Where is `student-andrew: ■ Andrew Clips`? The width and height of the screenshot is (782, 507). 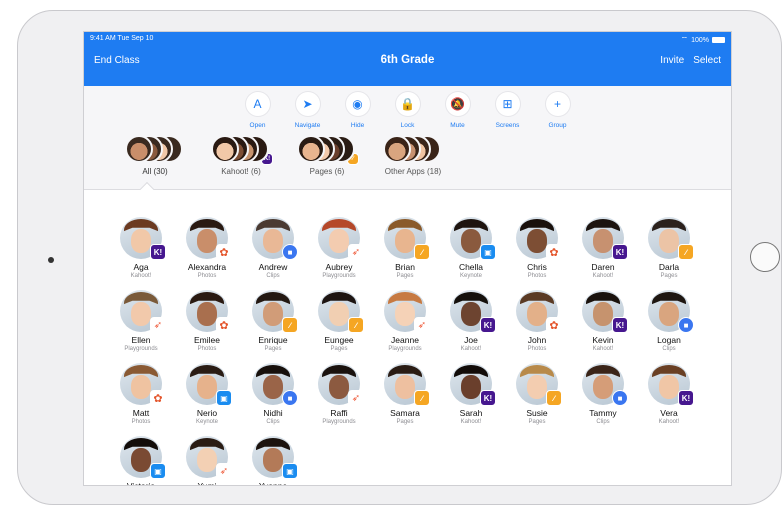 student-andrew: ■ Andrew Clips is located at coordinates (273, 248).